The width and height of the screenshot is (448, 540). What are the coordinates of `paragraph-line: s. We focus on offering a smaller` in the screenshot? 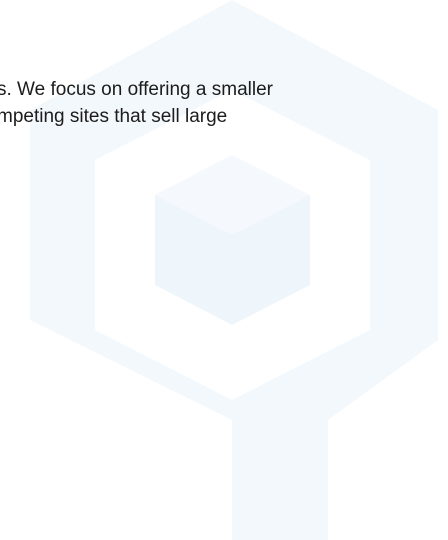 It's located at (136, 89).